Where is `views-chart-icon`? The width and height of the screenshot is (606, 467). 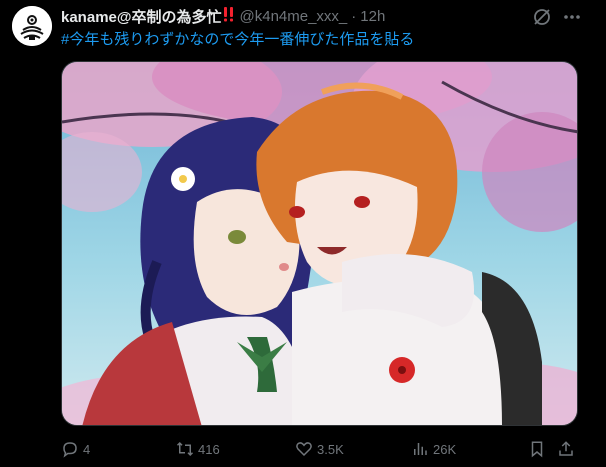 views-chart-icon is located at coordinates (420, 449).